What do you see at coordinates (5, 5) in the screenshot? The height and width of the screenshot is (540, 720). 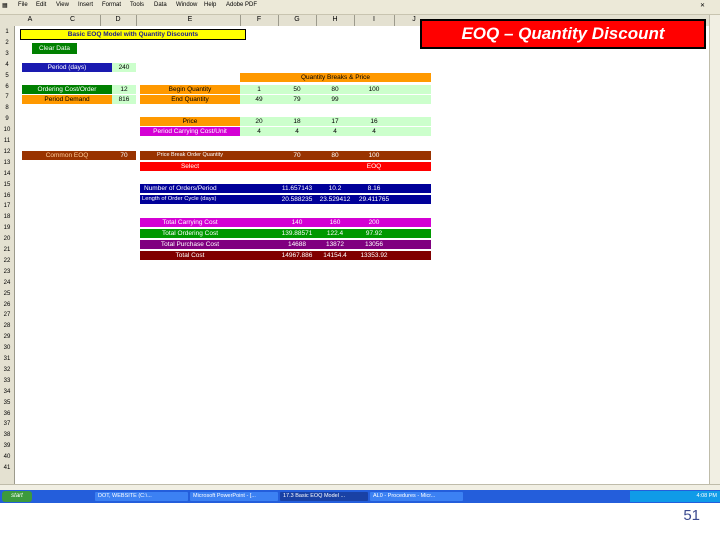 I see `excel-app-icon: ▦` at bounding box center [5, 5].